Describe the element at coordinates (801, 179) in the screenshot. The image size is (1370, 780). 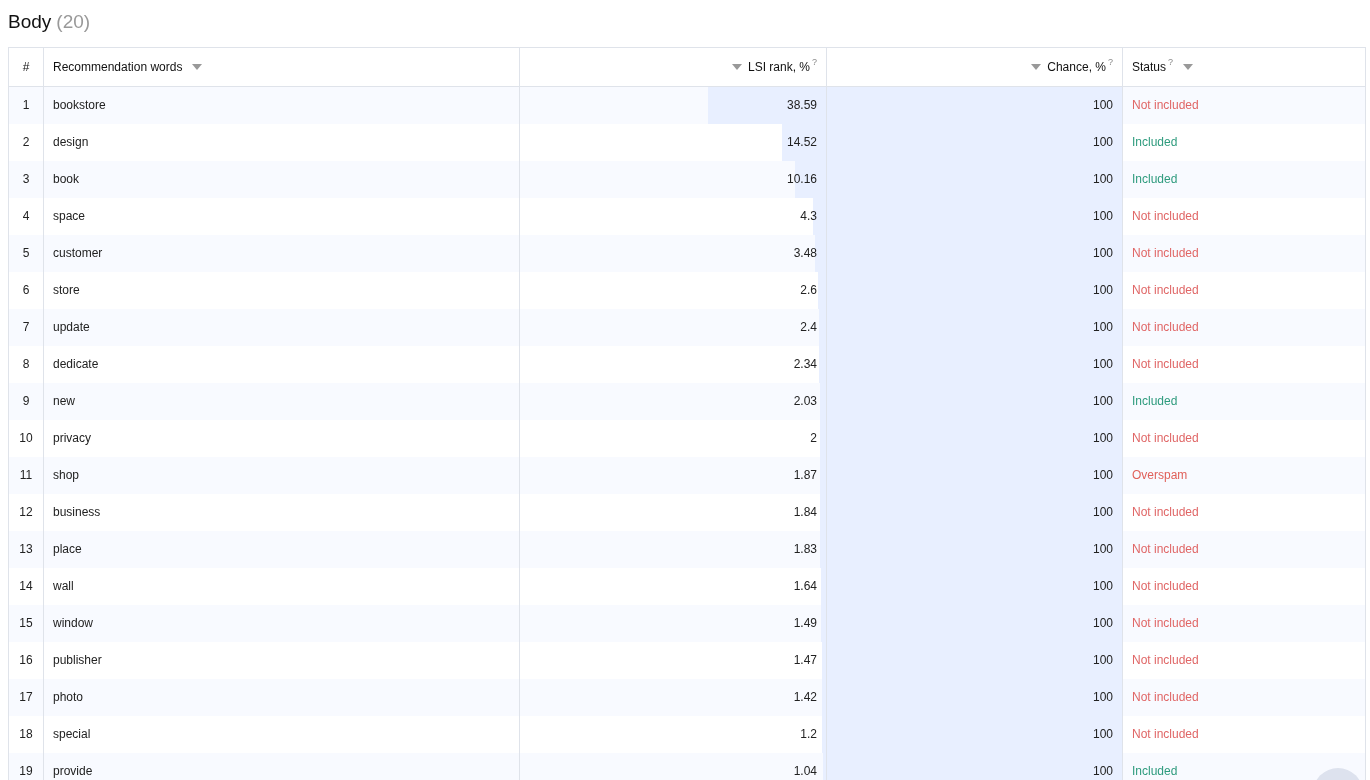
I see `numeric-value: 10.16` at that location.